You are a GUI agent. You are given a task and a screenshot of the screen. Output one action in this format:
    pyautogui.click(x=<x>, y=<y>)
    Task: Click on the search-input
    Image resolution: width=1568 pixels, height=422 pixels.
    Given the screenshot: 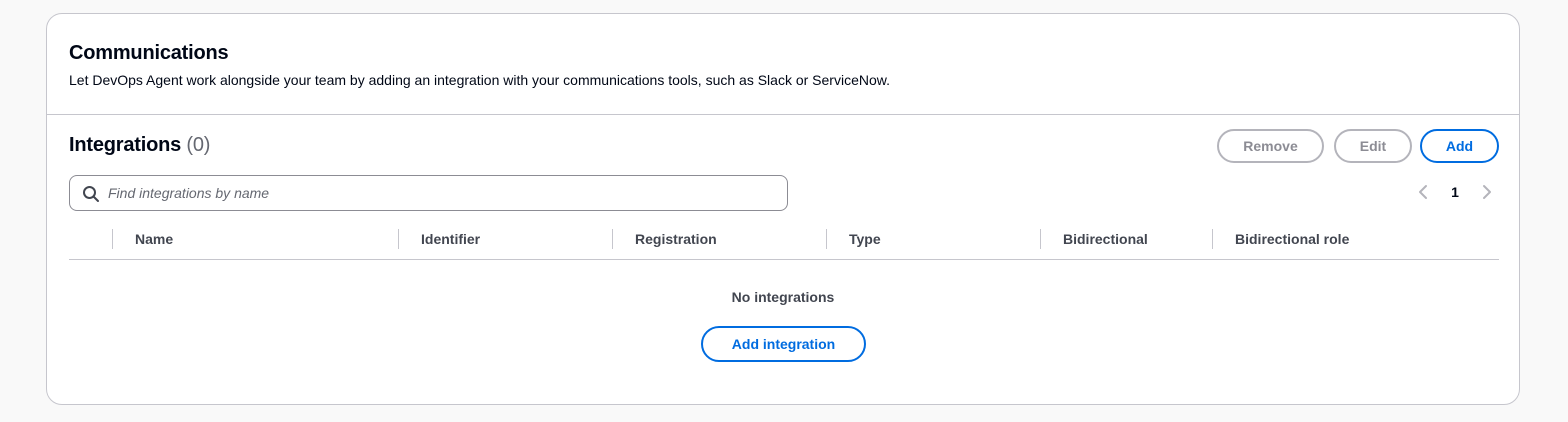 What is the action you would take?
    pyautogui.click(x=438, y=193)
    